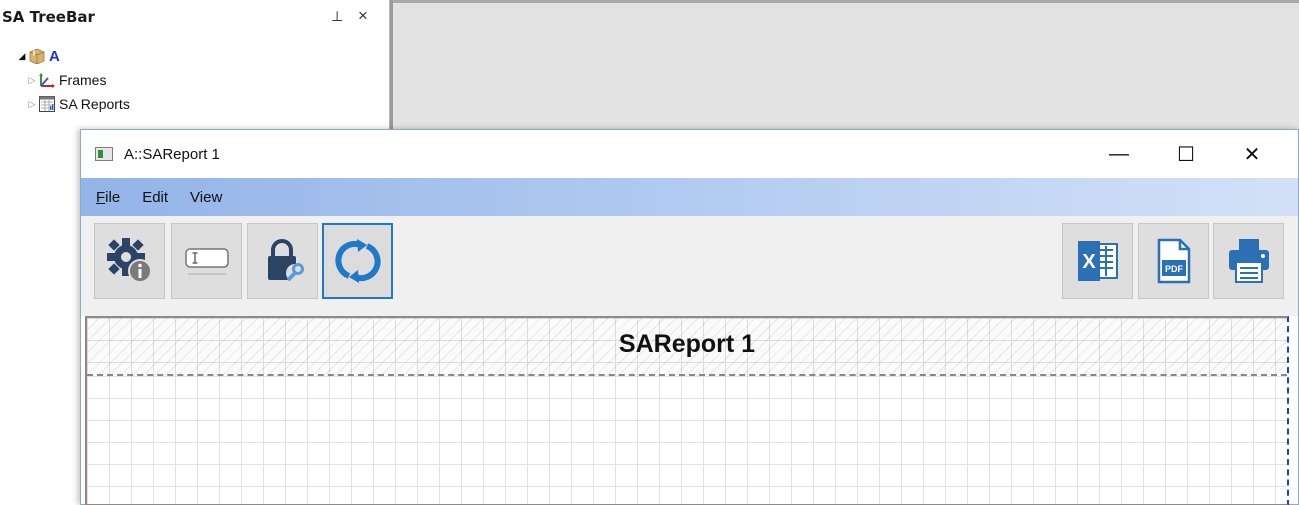  I want to click on label-field-button, so click(206, 261).